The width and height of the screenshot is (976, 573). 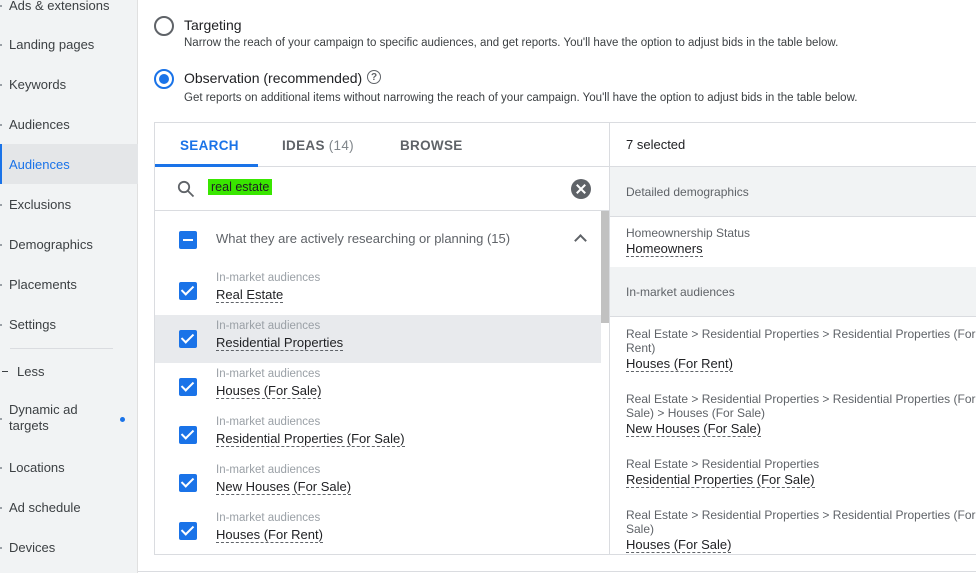 What do you see at coordinates (378, 387) in the screenshot?
I see `list-item: In-market audiences Houses (For Sale)` at bounding box center [378, 387].